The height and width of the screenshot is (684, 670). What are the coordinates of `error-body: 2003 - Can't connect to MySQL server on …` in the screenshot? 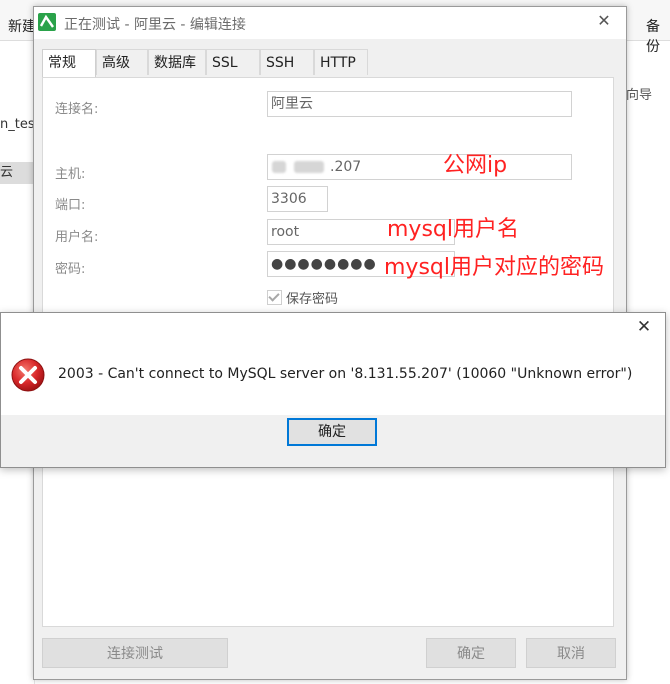 It's located at (333, 379).